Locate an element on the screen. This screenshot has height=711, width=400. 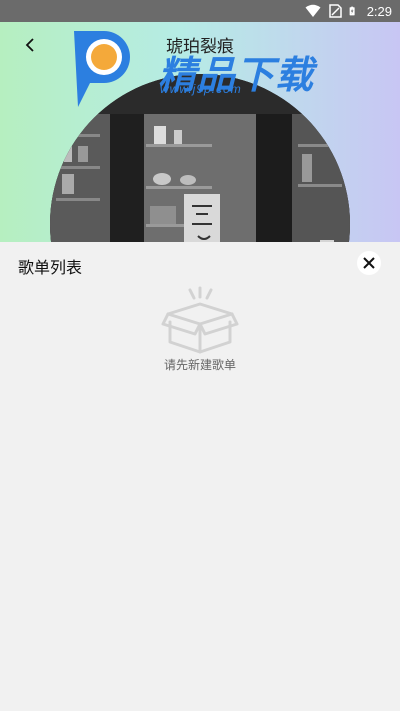
wifi-icon is located at coordinates (313, 10).